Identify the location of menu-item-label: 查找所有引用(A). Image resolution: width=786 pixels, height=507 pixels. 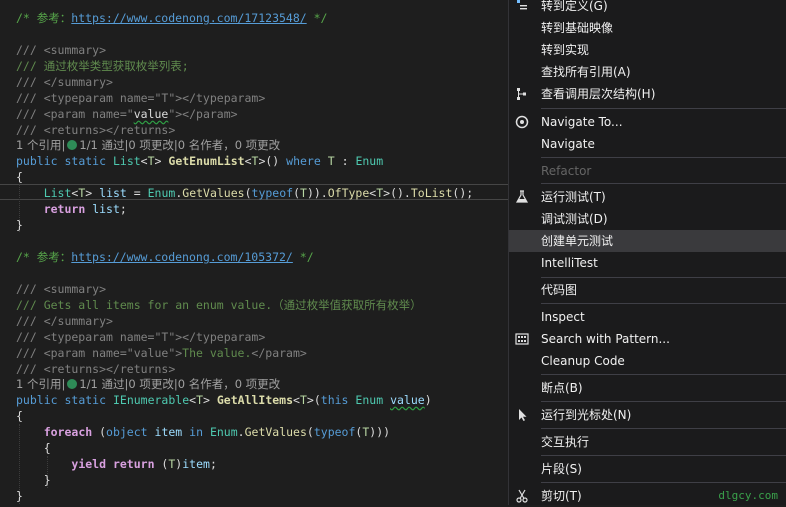
(586, 72).